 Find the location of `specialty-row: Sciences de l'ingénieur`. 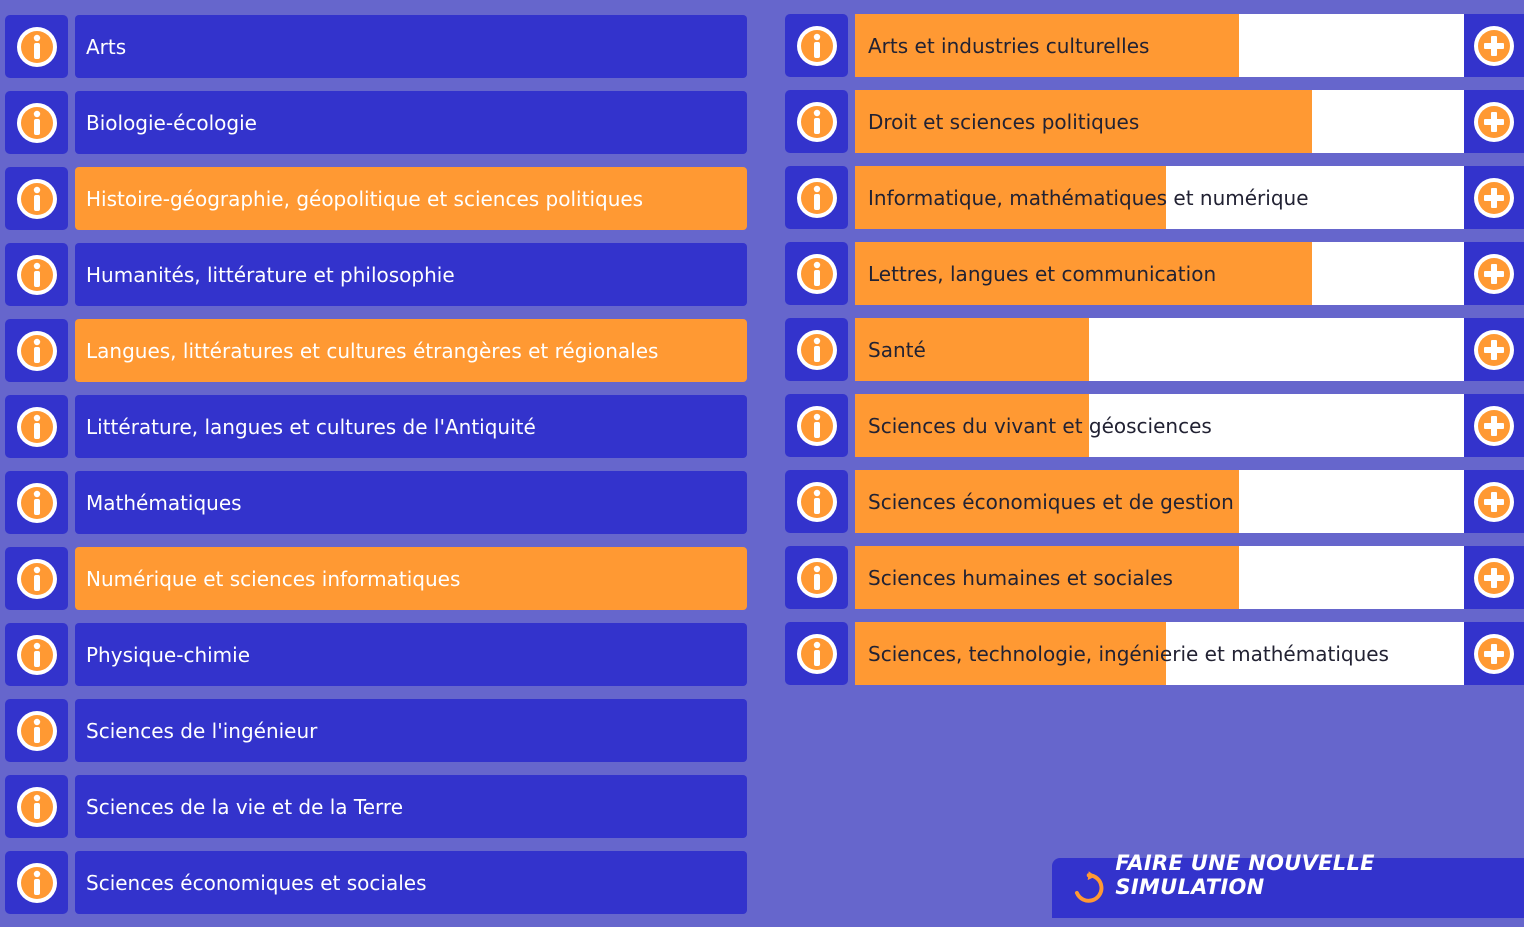

specialty-row: Sciences de l'ingénieur is located at coordinates (377, 731).